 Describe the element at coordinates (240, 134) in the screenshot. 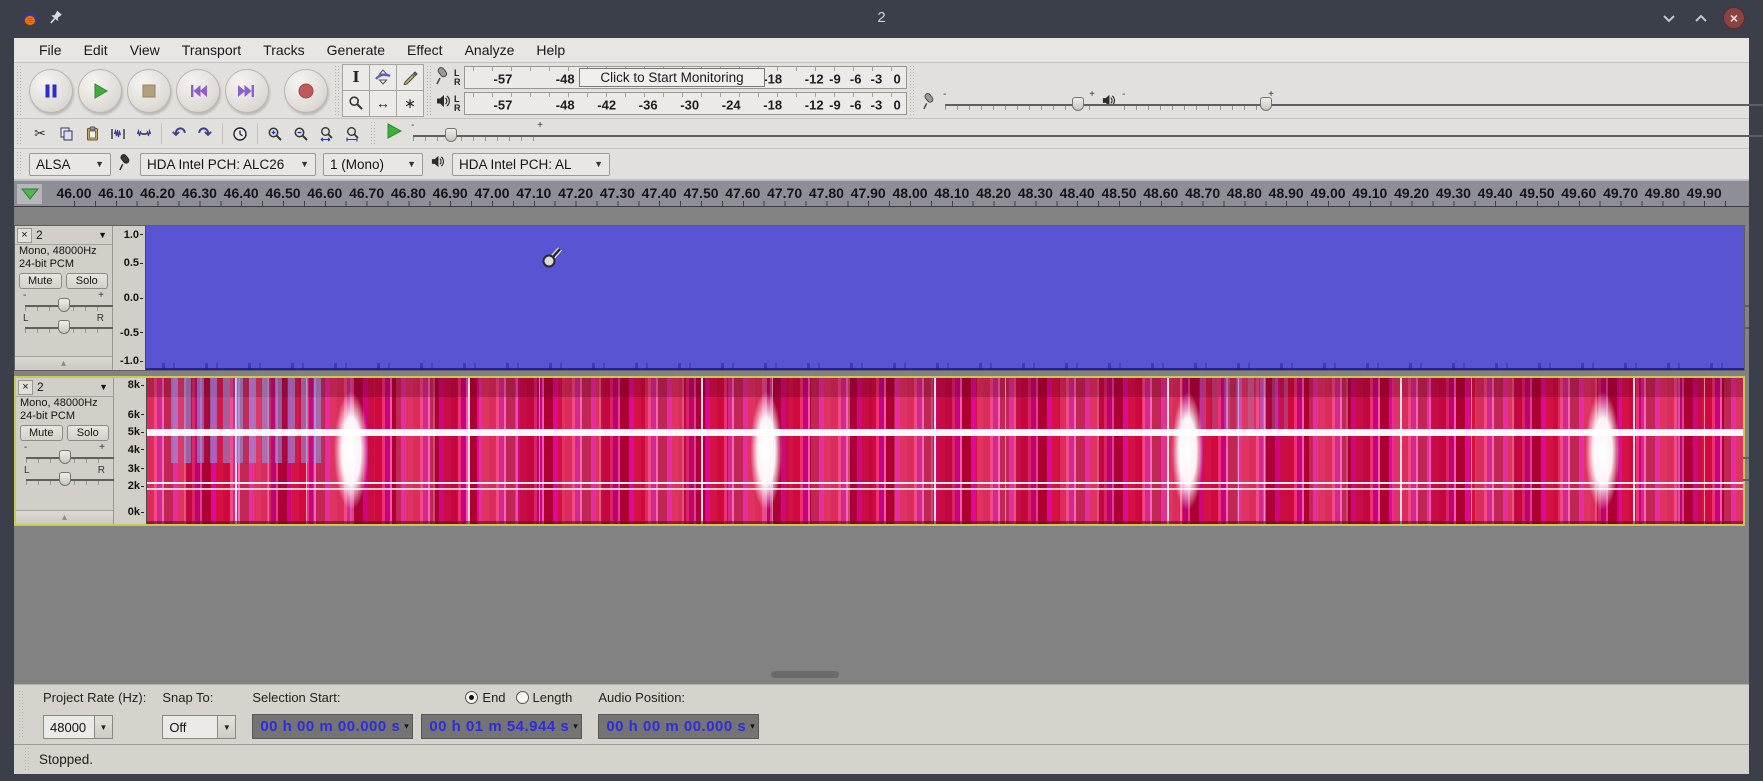

I see `sync-lock-button` at that location.